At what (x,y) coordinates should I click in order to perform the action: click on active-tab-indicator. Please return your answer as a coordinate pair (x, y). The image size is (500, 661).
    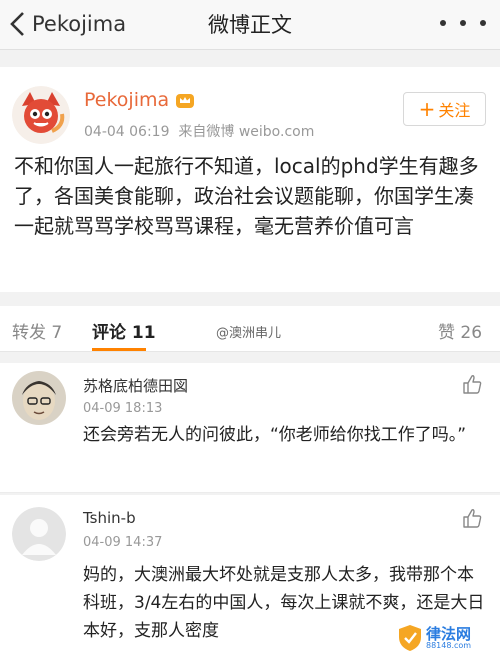
    Looking at the image, I should click on (119, 349).